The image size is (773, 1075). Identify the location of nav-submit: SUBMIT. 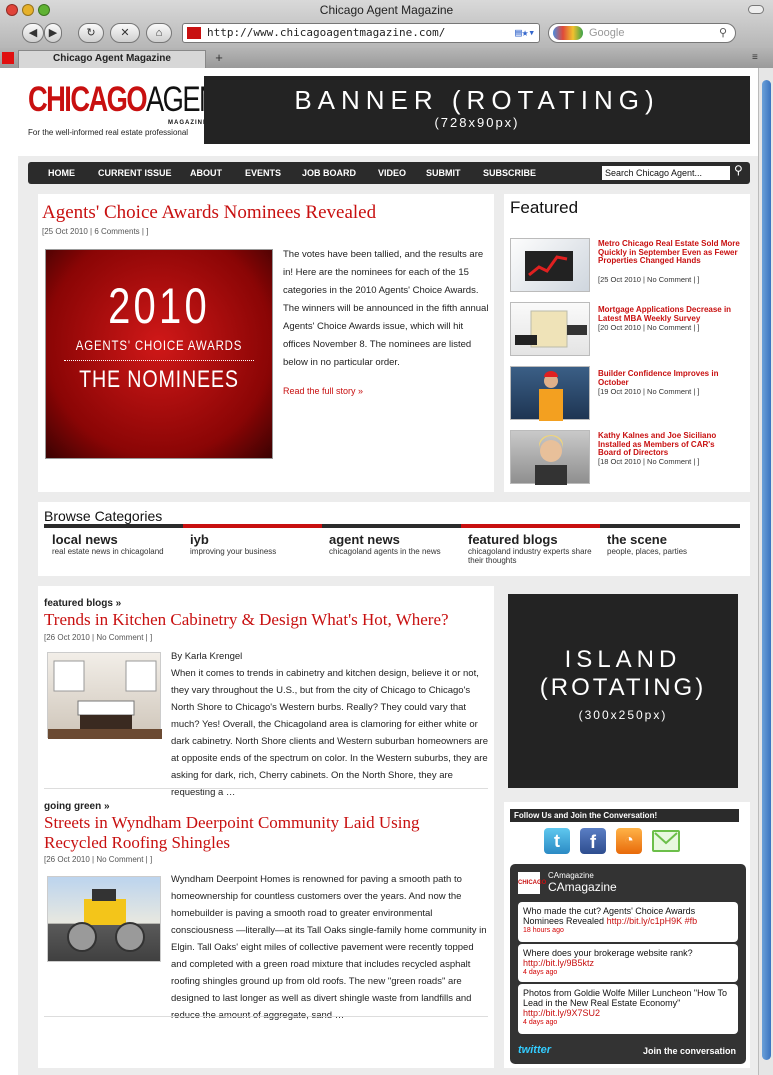
(443, 173).